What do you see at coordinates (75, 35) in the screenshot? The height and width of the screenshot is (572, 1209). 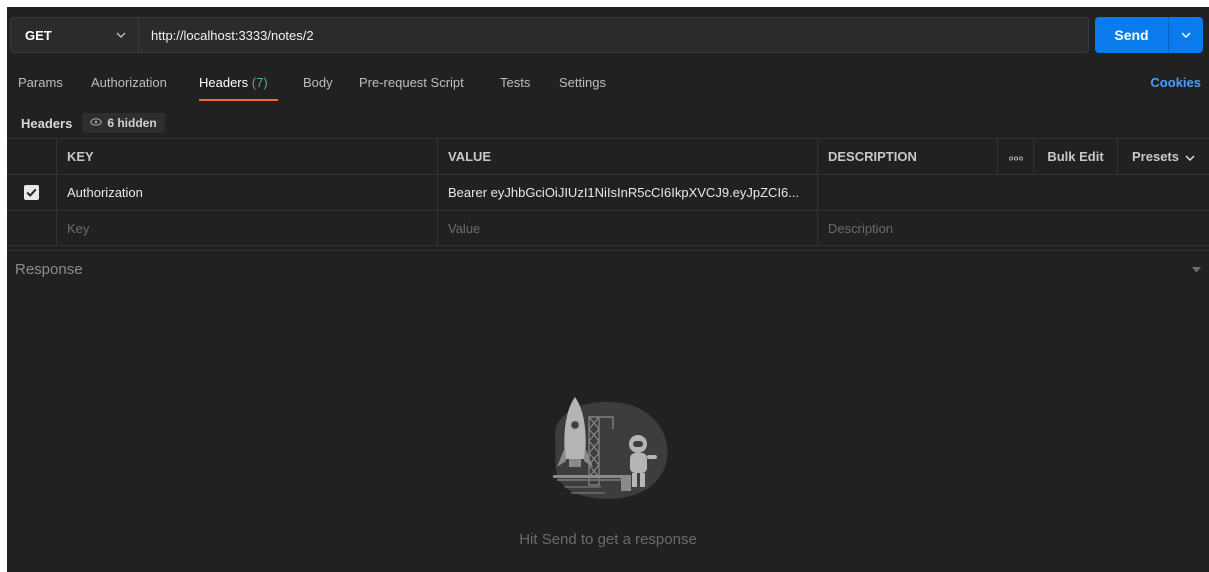 I see `method-select: GET` at bounding box center [75, 35].